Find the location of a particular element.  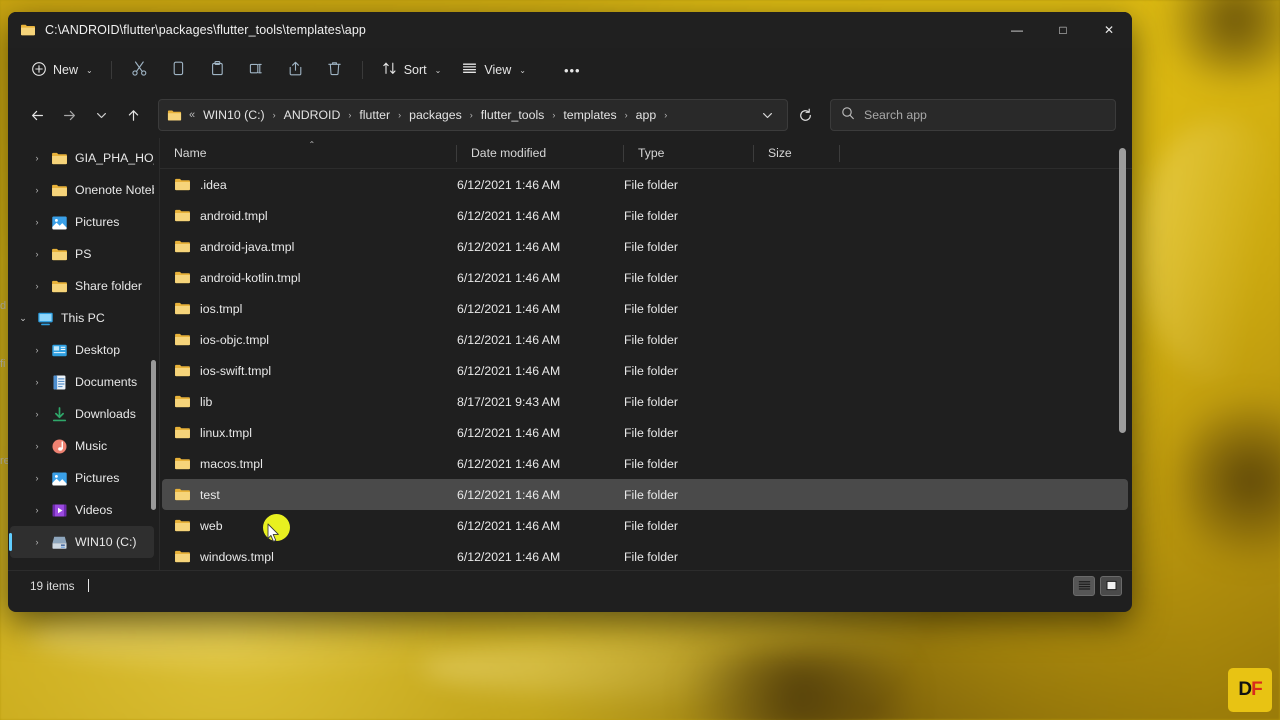

new-button: New ⌄ is located at coordinates (62, 70).